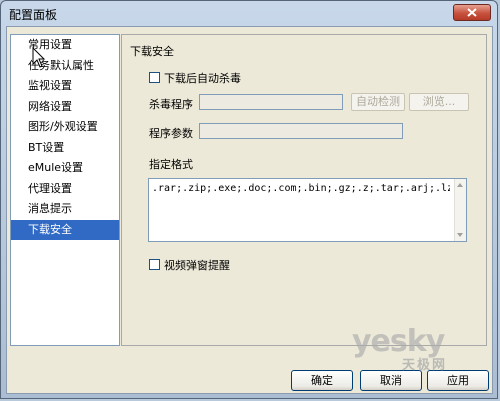 Image resolution: width=500 pixels, height=401 pixels. I want to click on scroll-up-icon, so click(460, 185).